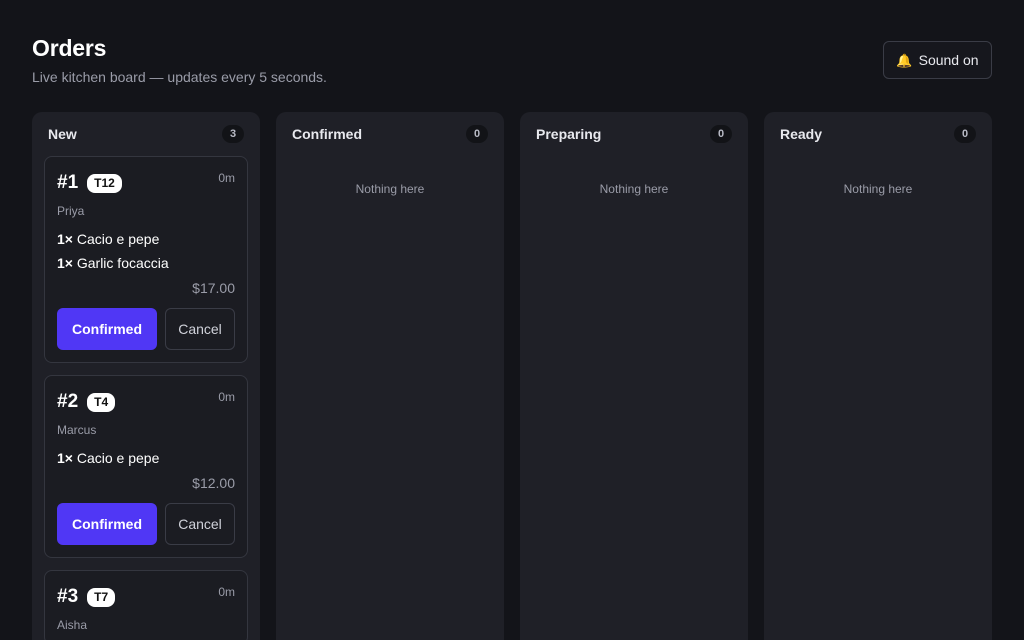  I want to click on order-total: $12.00, so click(213, 483).